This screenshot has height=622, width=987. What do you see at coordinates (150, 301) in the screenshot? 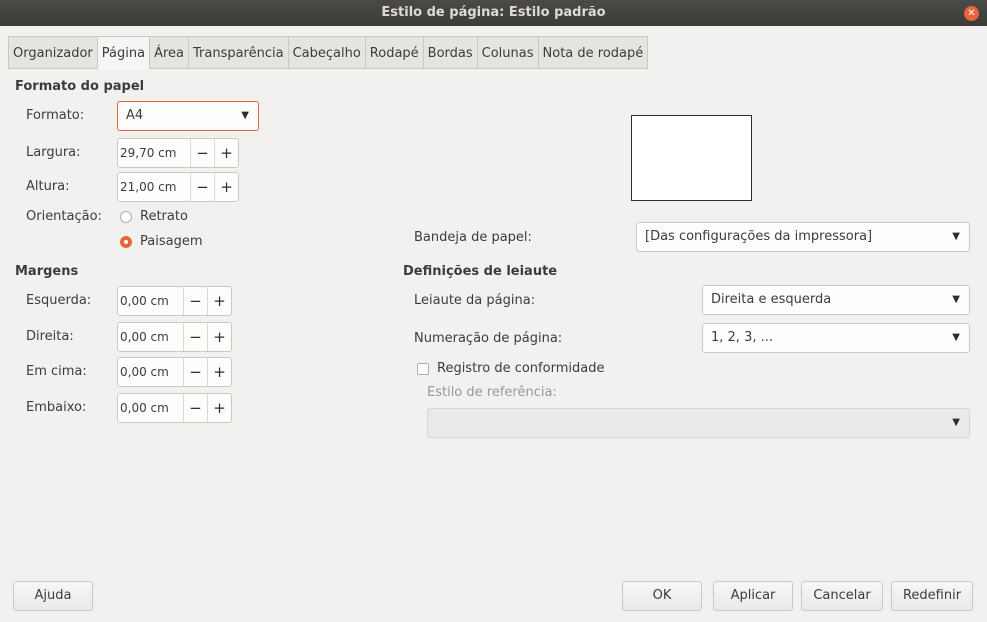
I see `margin-left-value: 0,00 cm` at bounding box center [150, 301].